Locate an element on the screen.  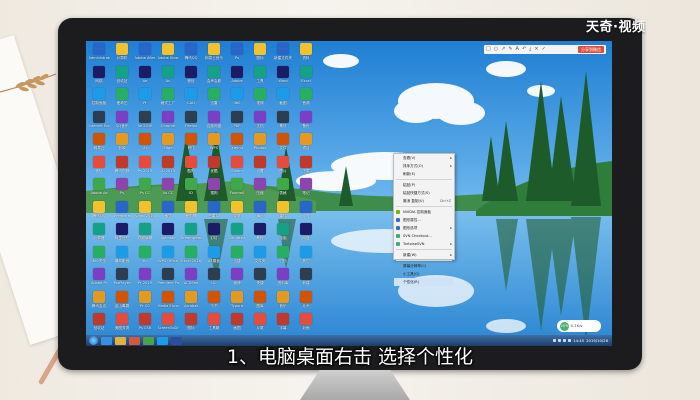
desktop-icon: Ps CS6 is located at coordinates (145, 324).